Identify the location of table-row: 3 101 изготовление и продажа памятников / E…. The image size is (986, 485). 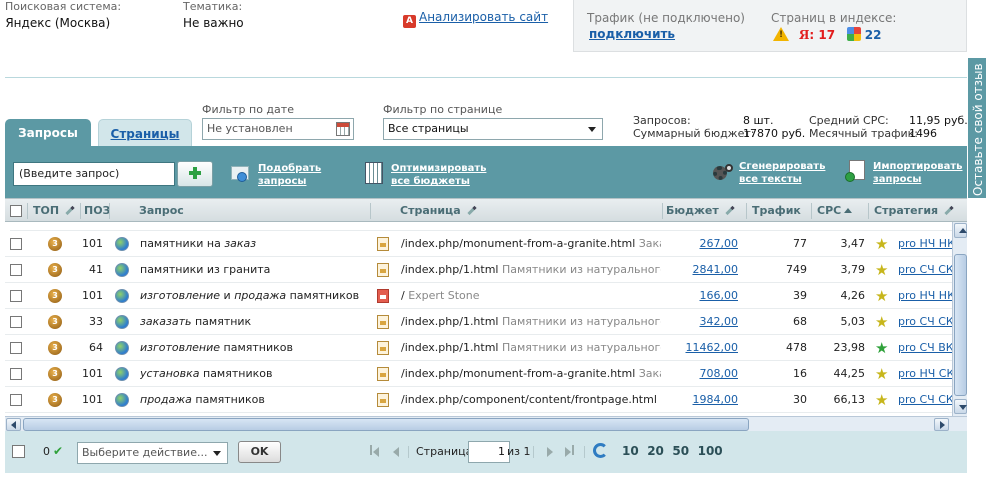
(478, 296).